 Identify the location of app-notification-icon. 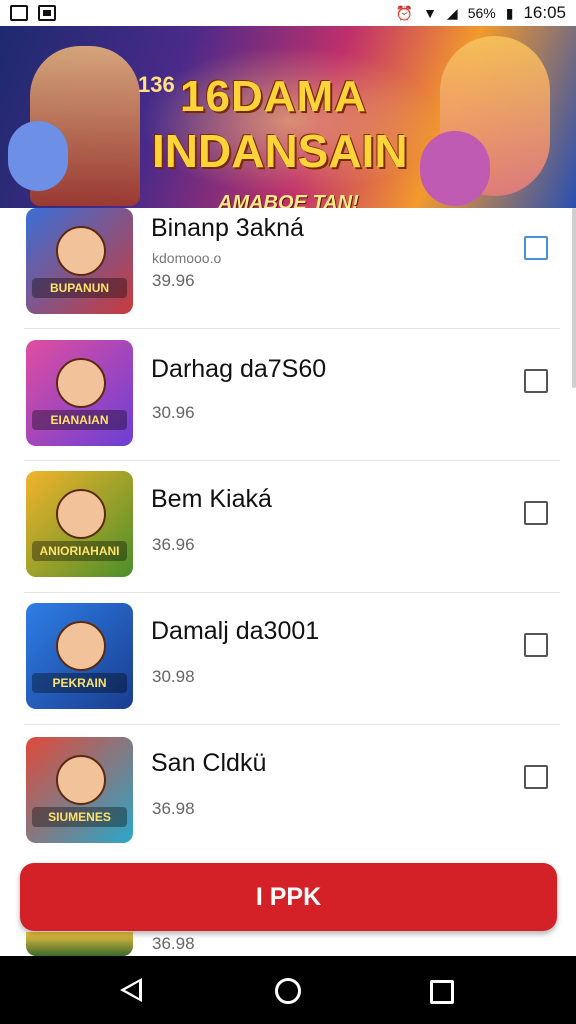
(47, 13).